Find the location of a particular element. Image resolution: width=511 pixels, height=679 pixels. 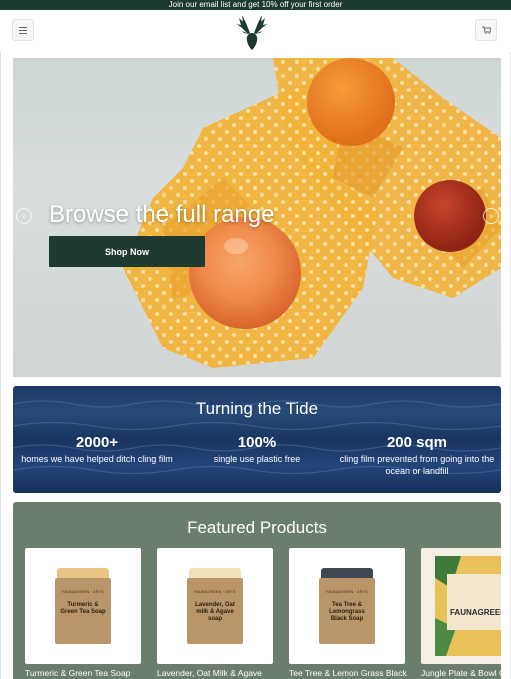

stat-plastic-free: 100% single use plastic free is located at coordinates (257, 449).